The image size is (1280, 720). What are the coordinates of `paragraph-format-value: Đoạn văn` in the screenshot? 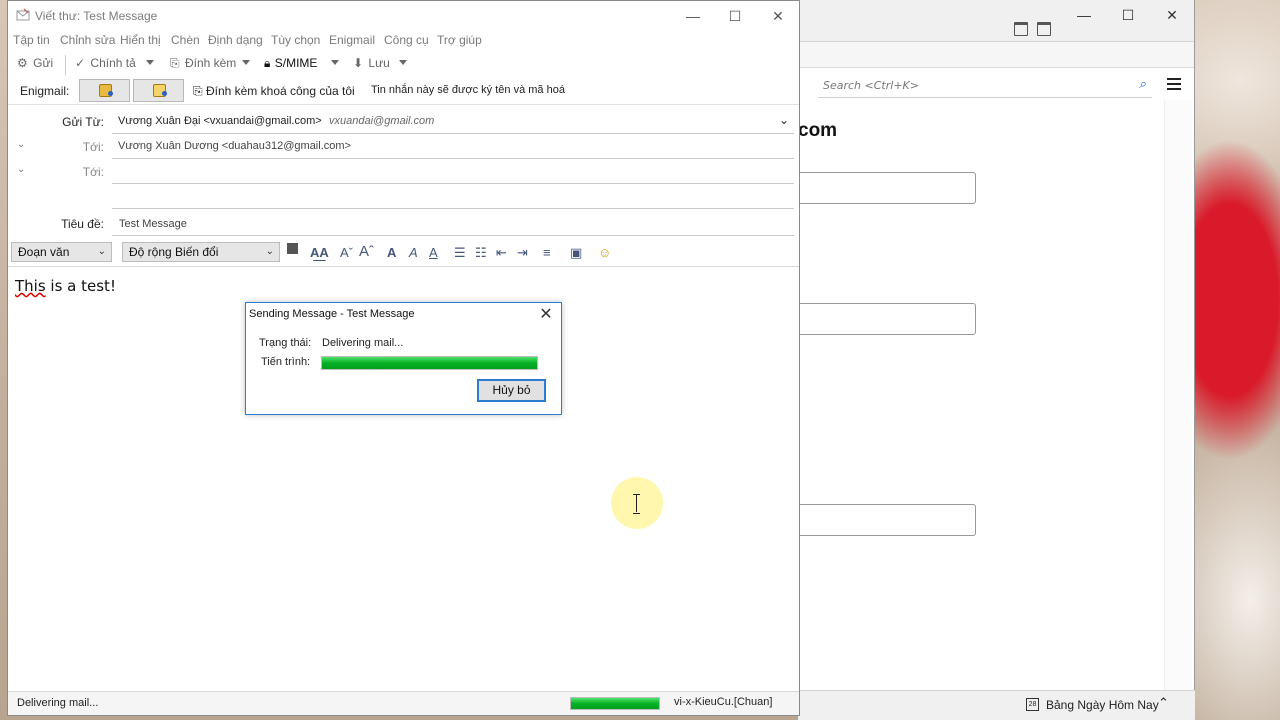 It's located at (44, 252).